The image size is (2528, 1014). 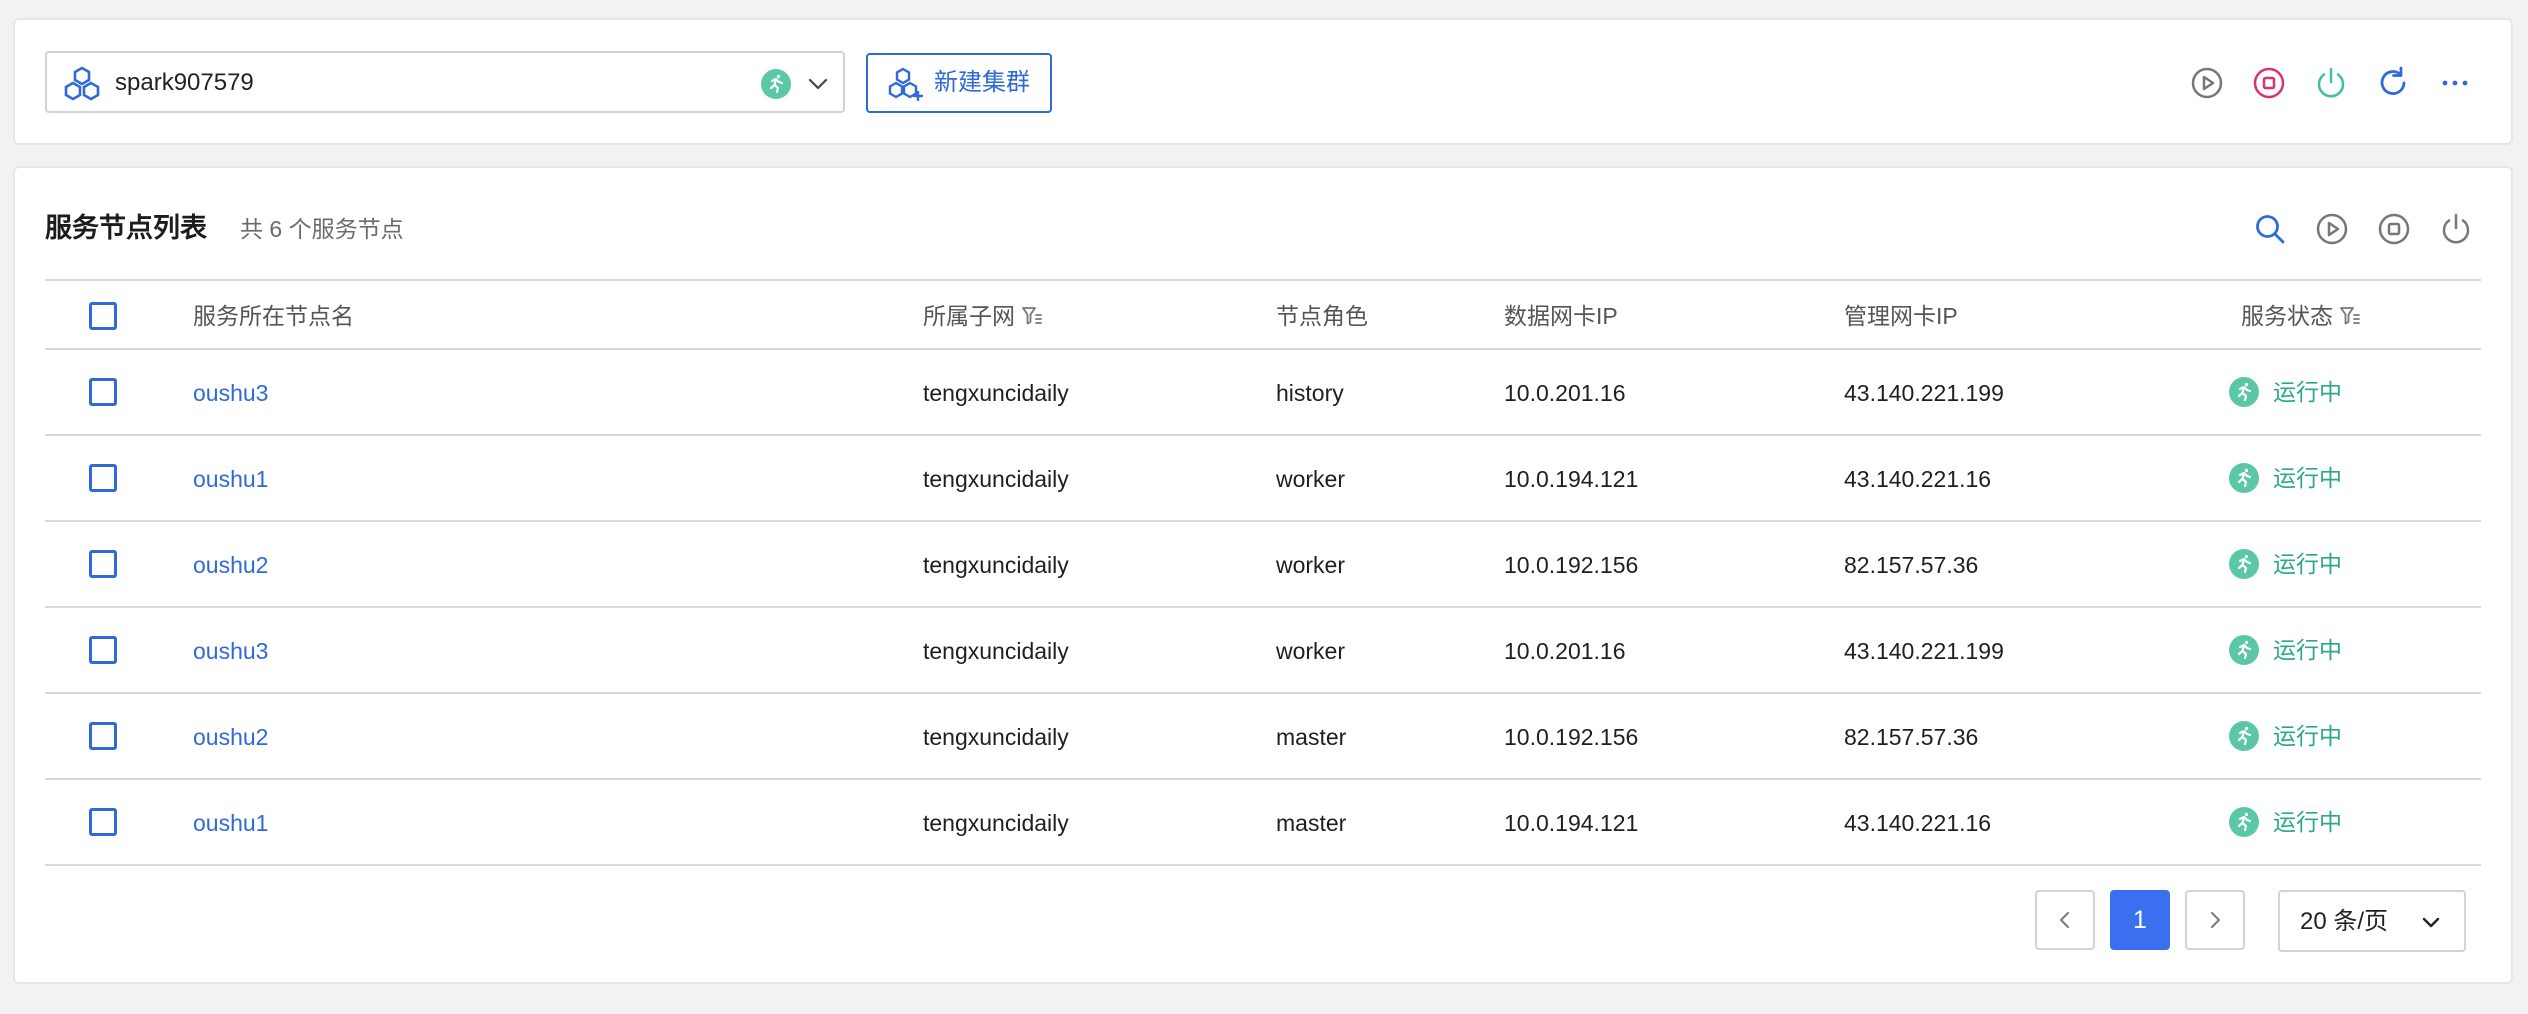 I want to click on prev-page-button, so click(x=2065, y=920).